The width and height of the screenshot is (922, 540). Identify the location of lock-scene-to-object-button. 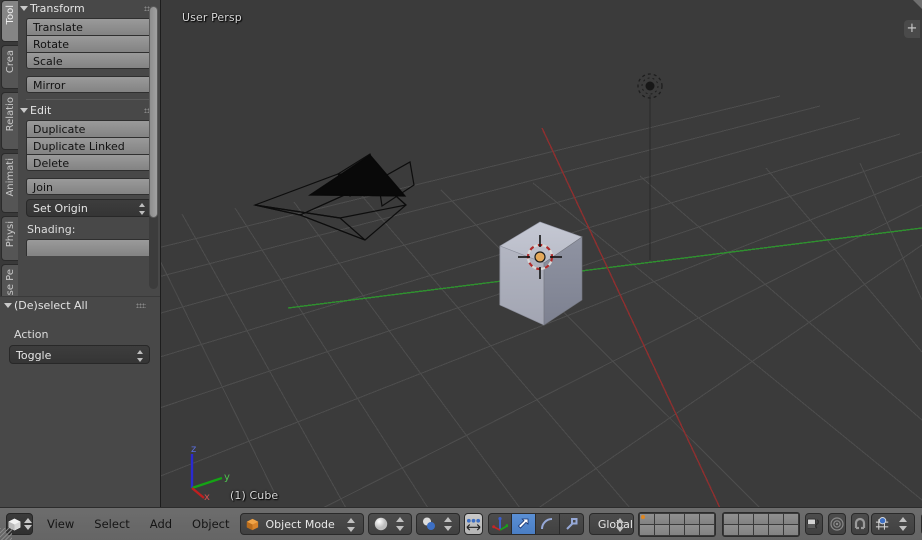
(813, 524).